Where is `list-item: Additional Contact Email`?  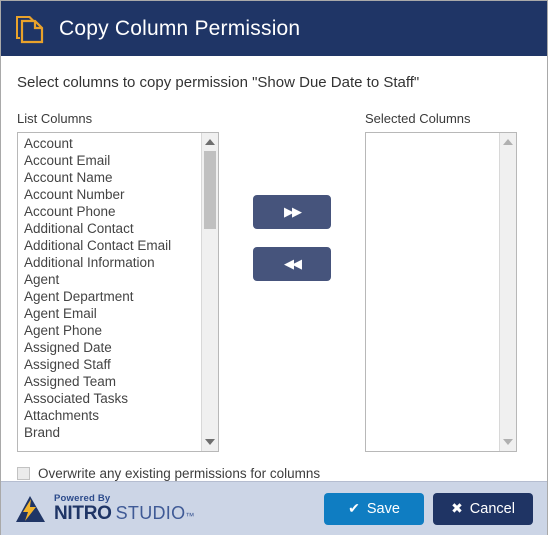 list-item: Additional Contact Email is located at coordinates (109, 245).